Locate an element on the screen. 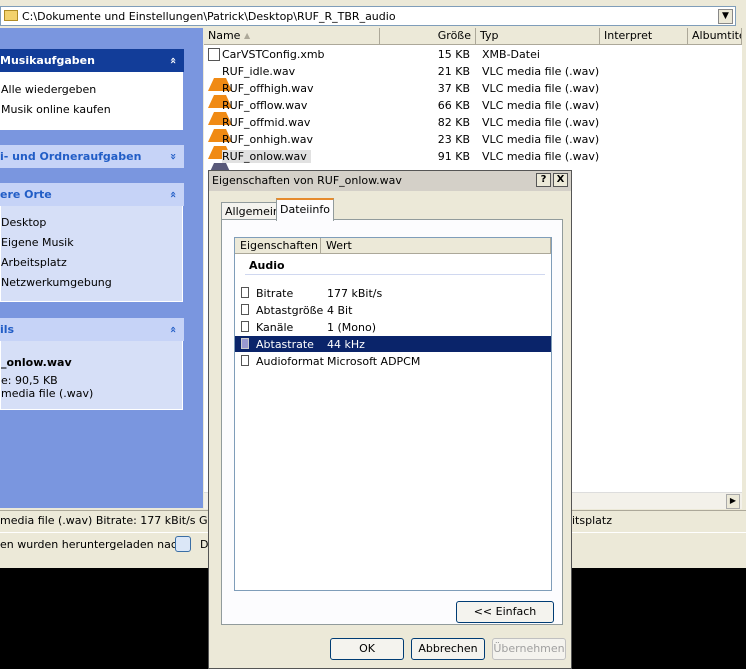  property-name: Abtastrate is located at coordinates (285, 344).